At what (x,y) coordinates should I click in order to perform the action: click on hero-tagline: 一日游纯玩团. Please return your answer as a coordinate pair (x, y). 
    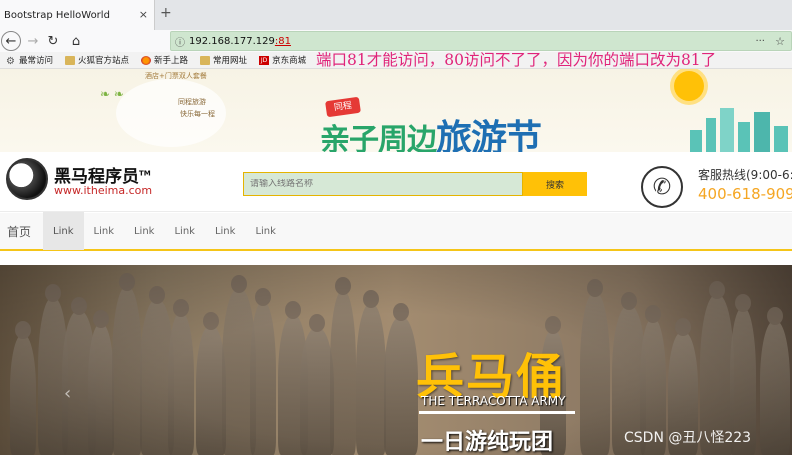
    Looking at the image, I should click on (487, 442).